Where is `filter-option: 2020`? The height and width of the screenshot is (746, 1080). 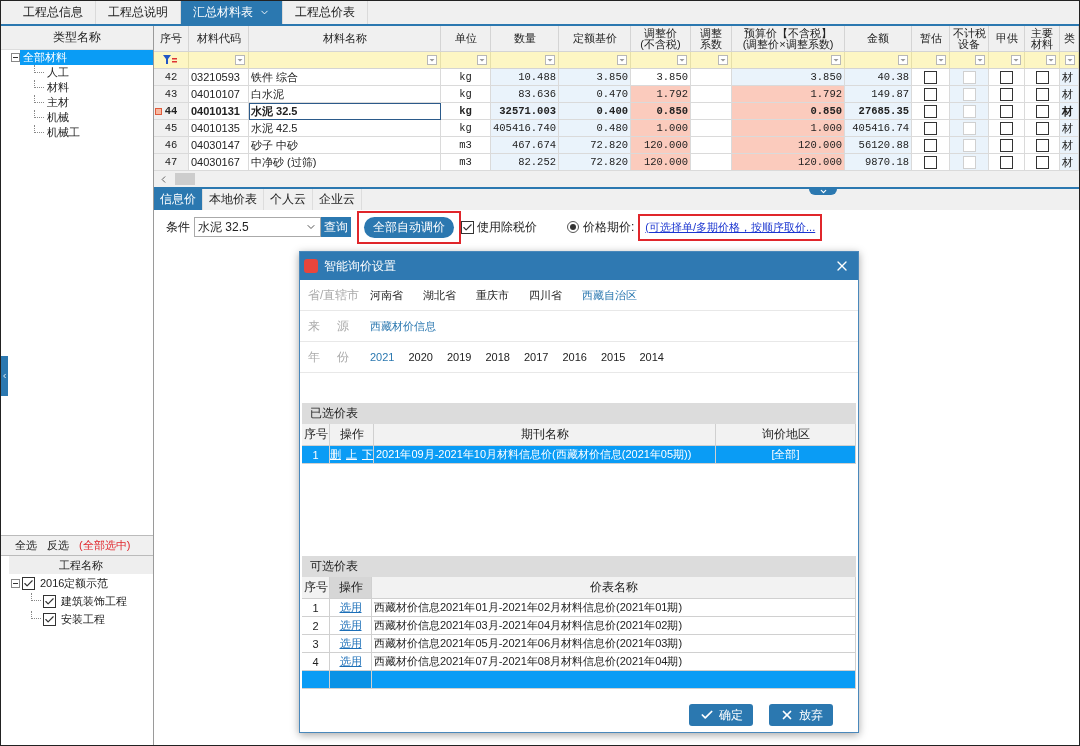 filter-option: 2020 is located at coordinates (420, 357).